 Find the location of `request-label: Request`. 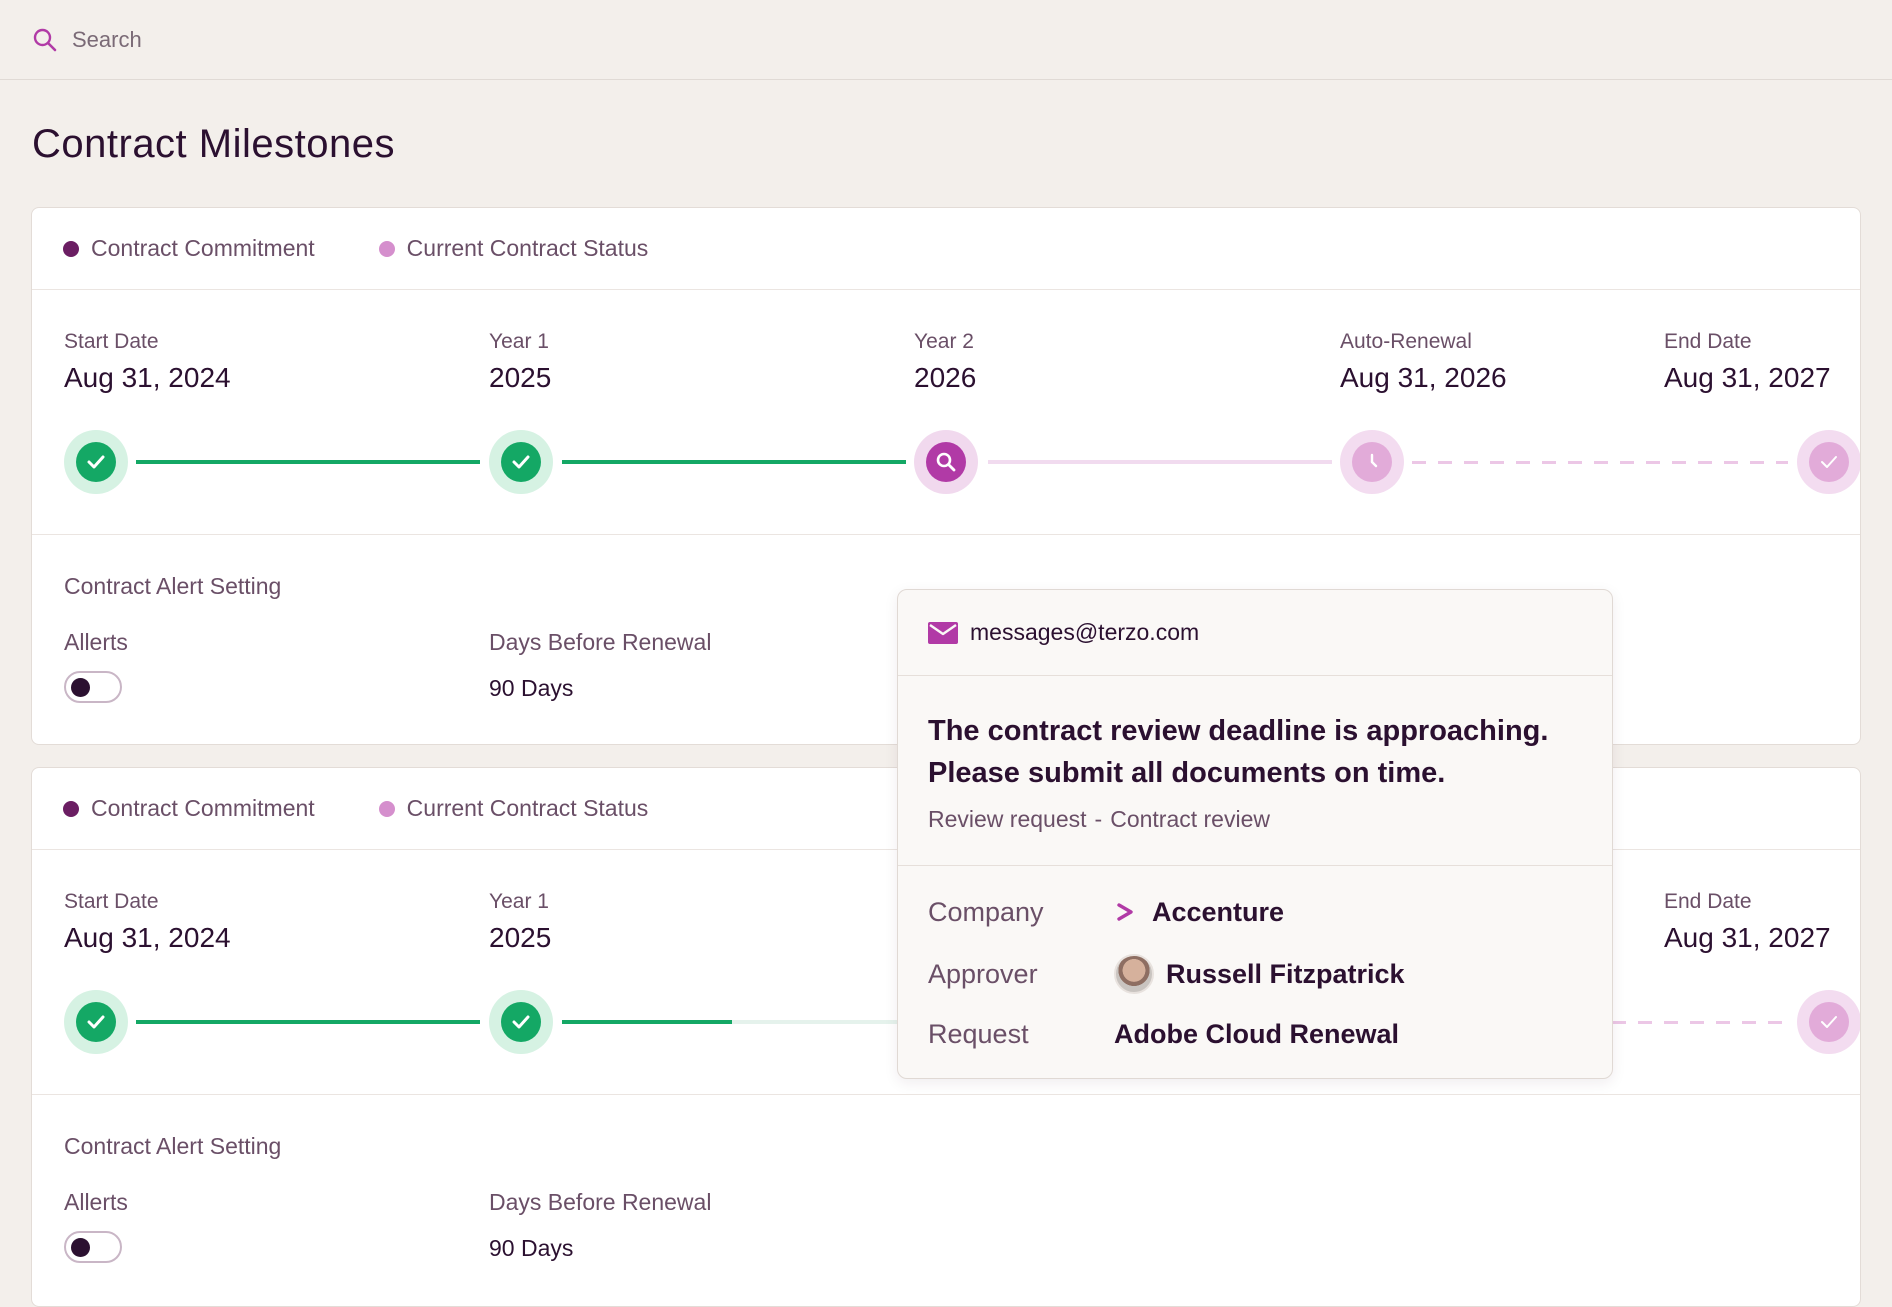

request-label: Request is located at coordinates (978, 1033).